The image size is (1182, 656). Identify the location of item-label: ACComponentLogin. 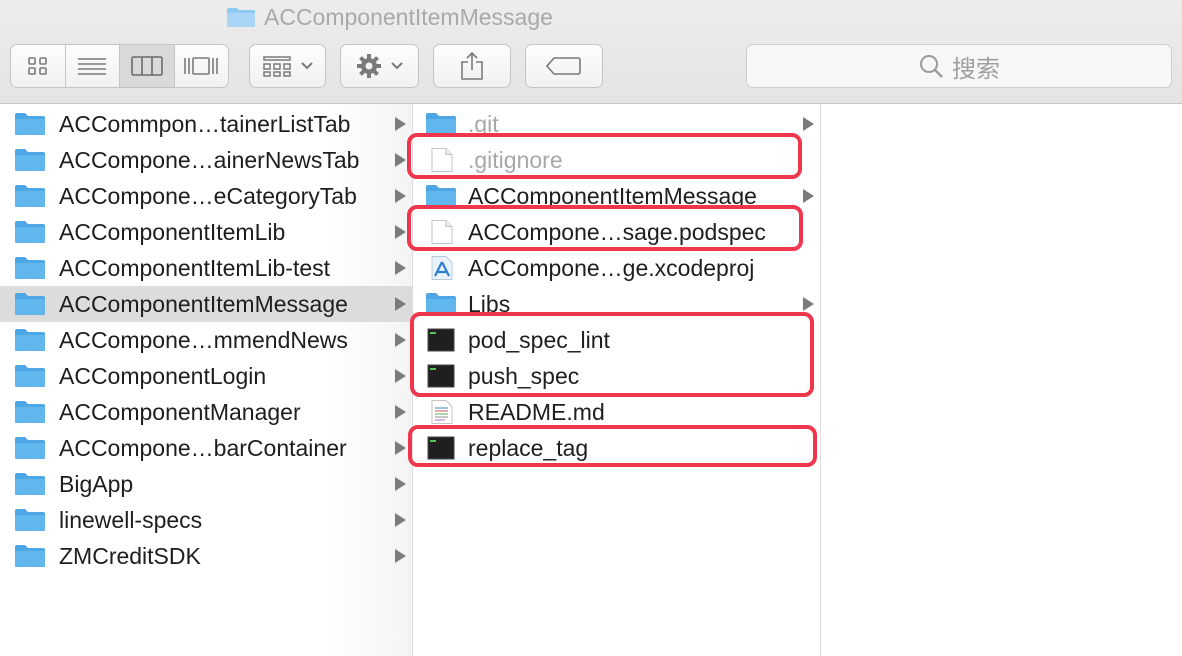
(163, 375).